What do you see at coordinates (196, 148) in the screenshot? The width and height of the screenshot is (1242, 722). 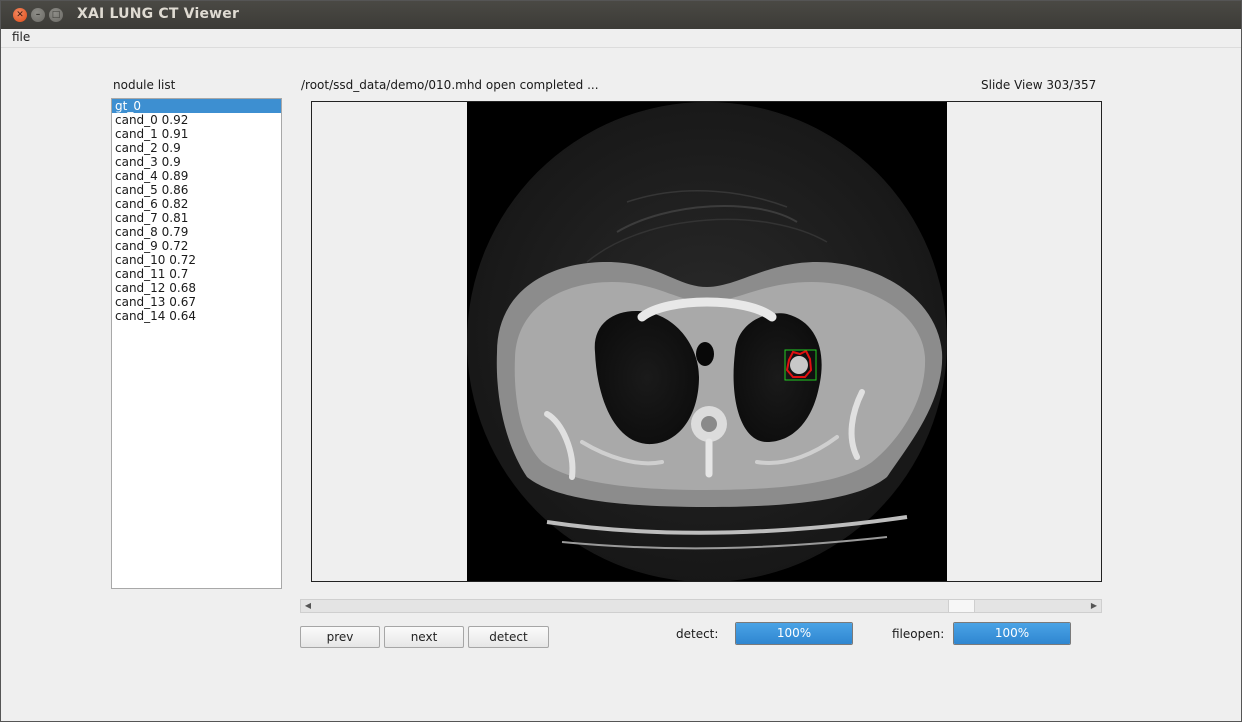 I see `list-item: cand_2 0.9` at bounding box center [196, 148].